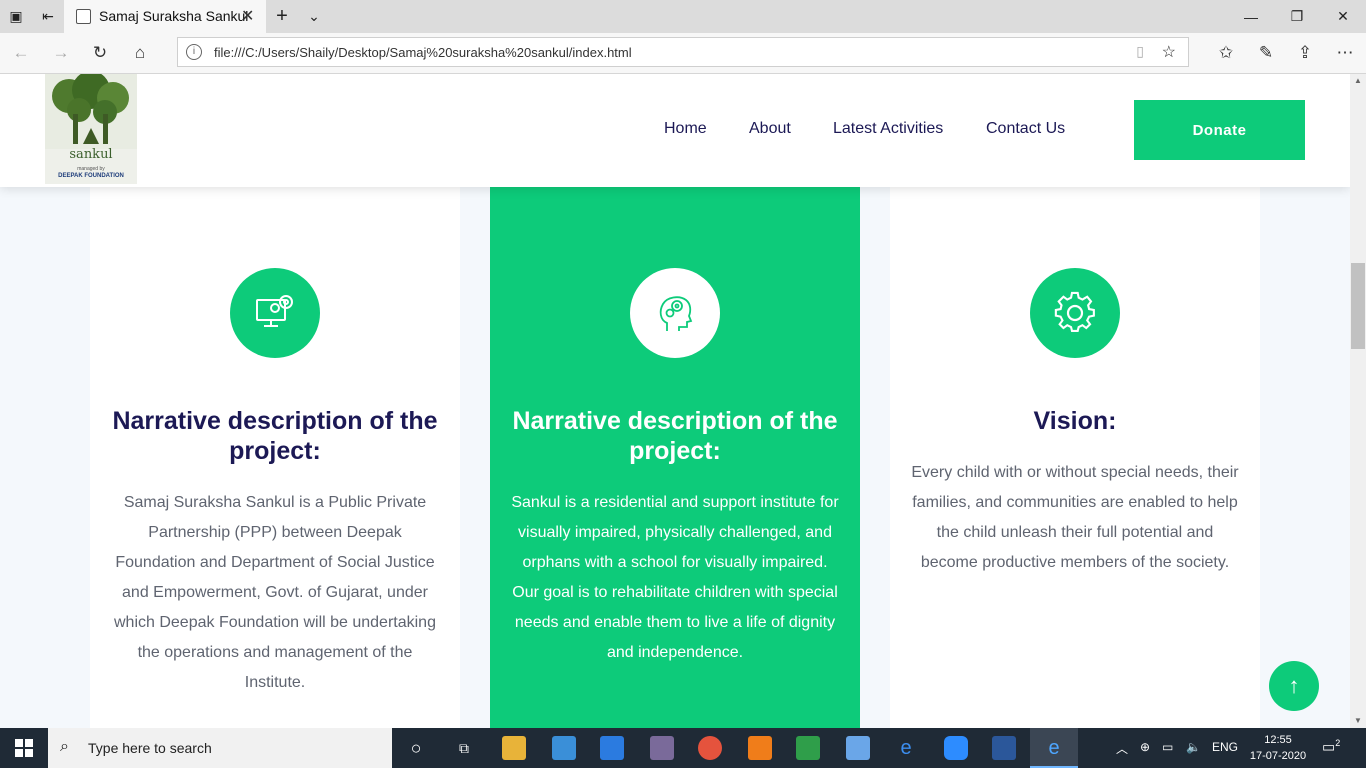  What do you see at coordinates (956, 748) in the screenshot?
I see `zoom-icon` at bounding box center [956, 748].